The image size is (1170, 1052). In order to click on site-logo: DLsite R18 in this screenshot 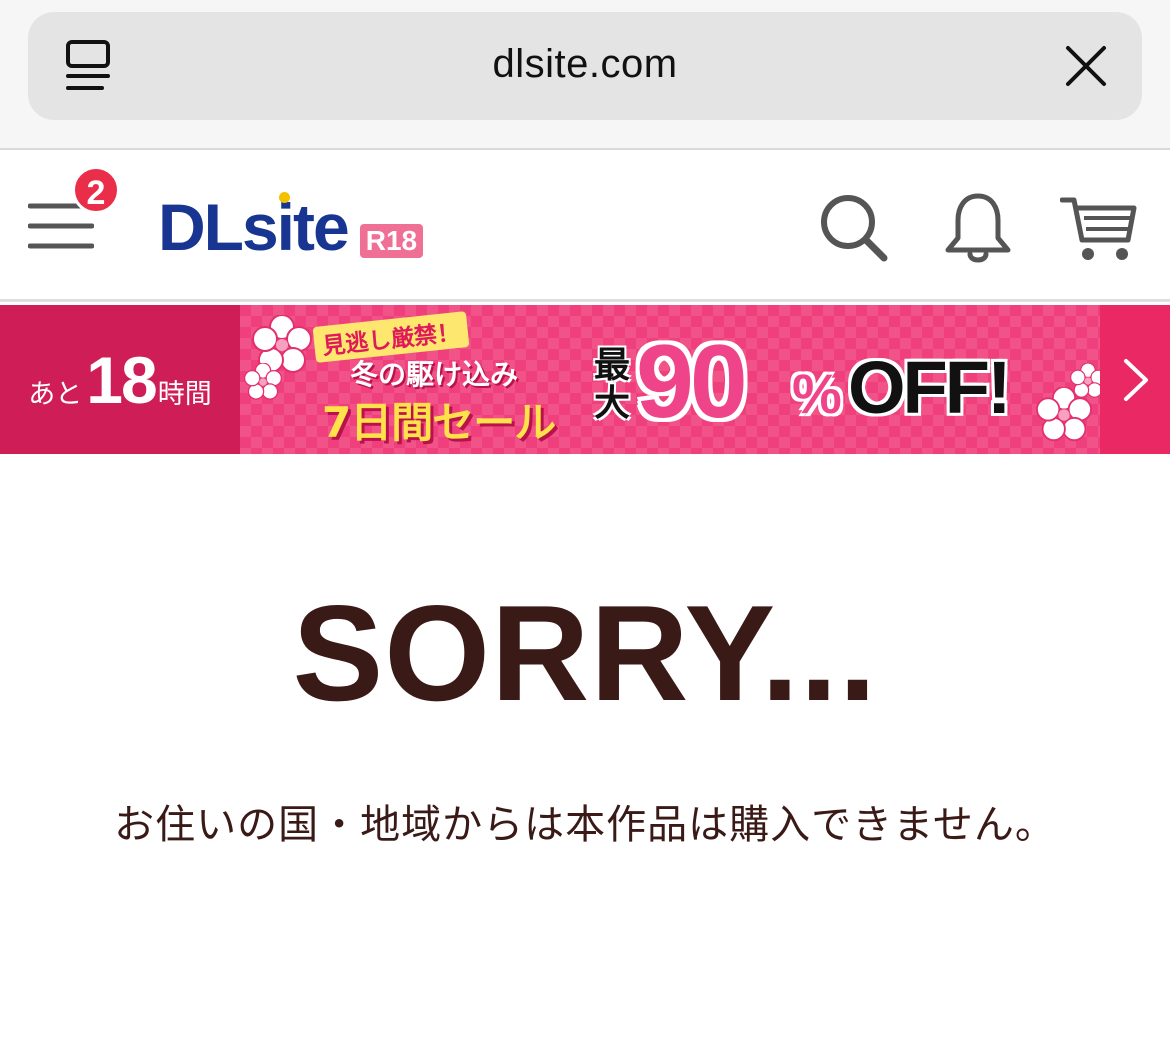, I will do `click(291, 227)`.